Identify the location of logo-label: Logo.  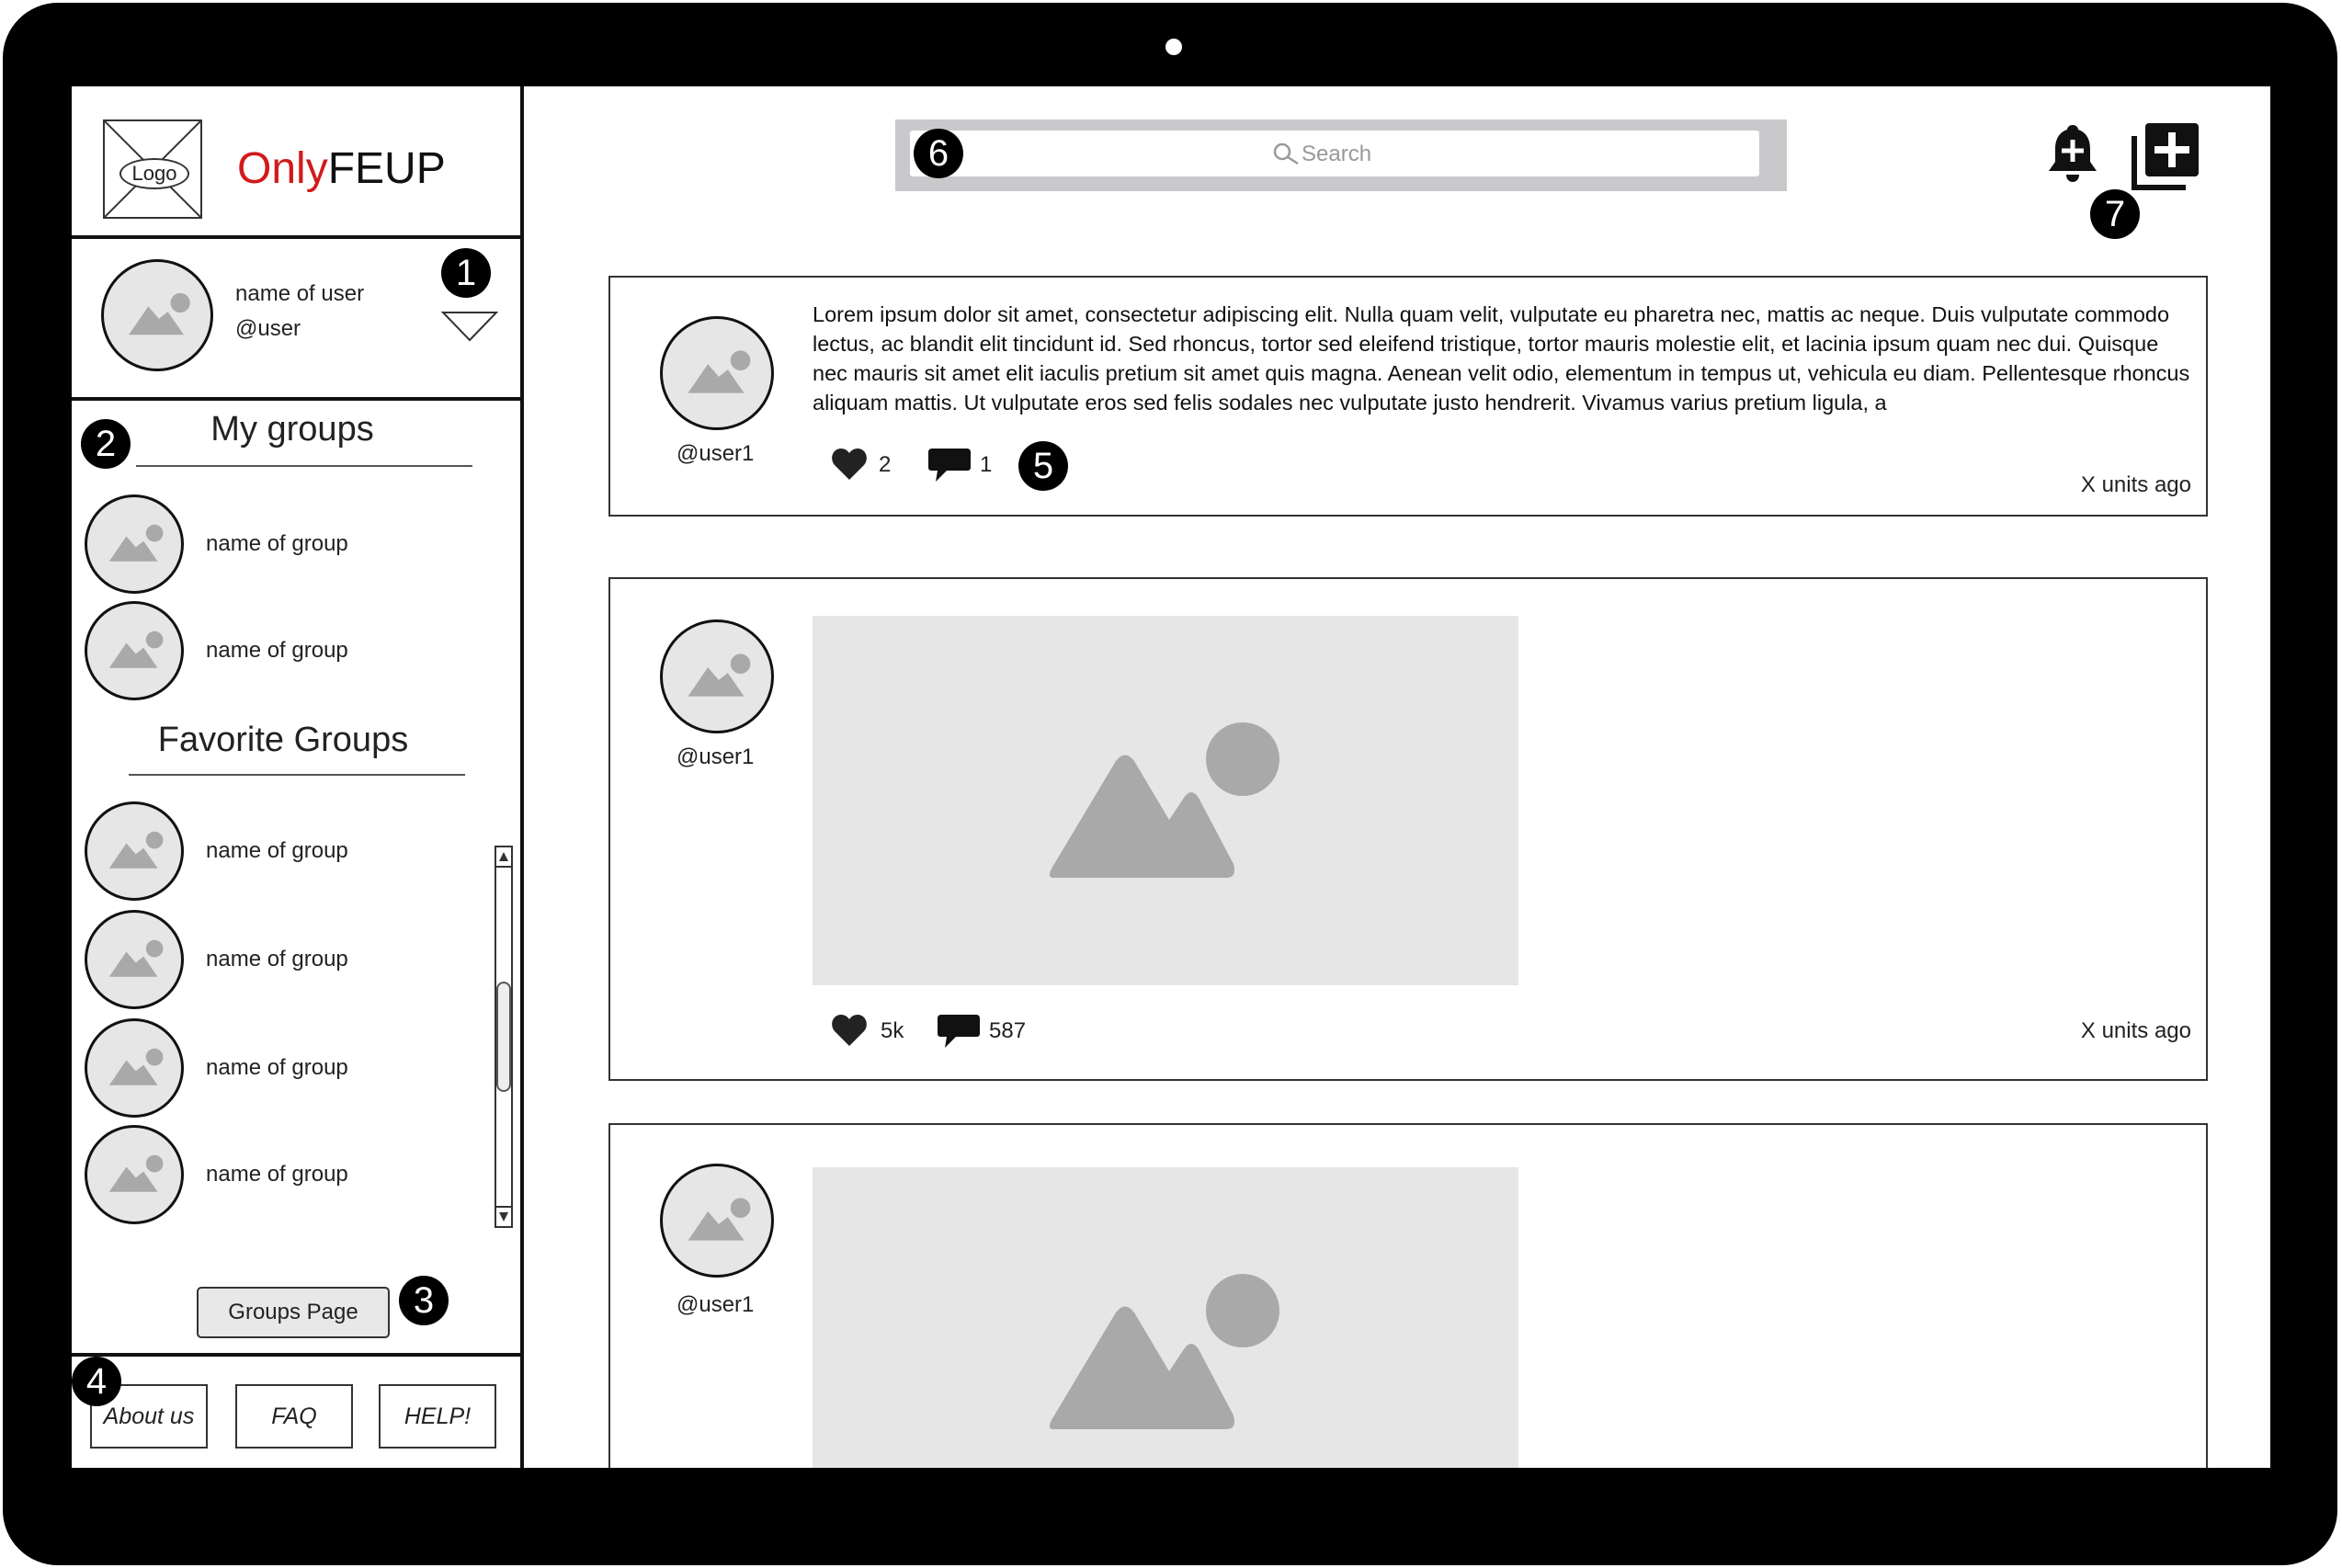
(154, 173).